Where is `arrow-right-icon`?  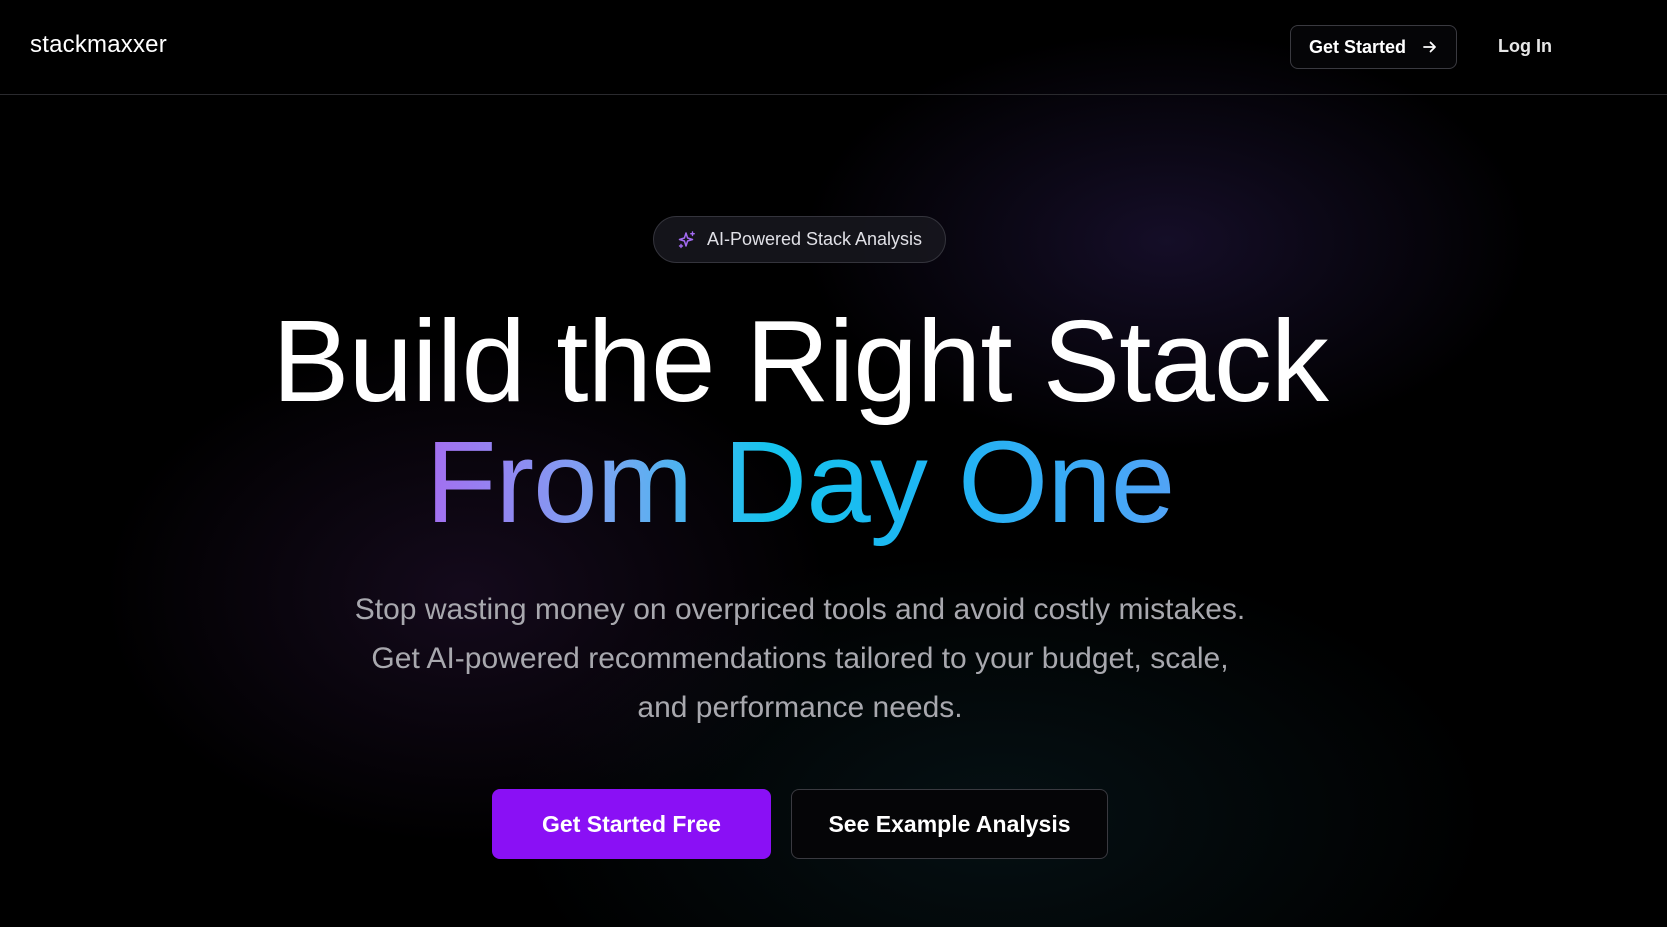
arrow-right-icon is located at coordinates (1430, 47).